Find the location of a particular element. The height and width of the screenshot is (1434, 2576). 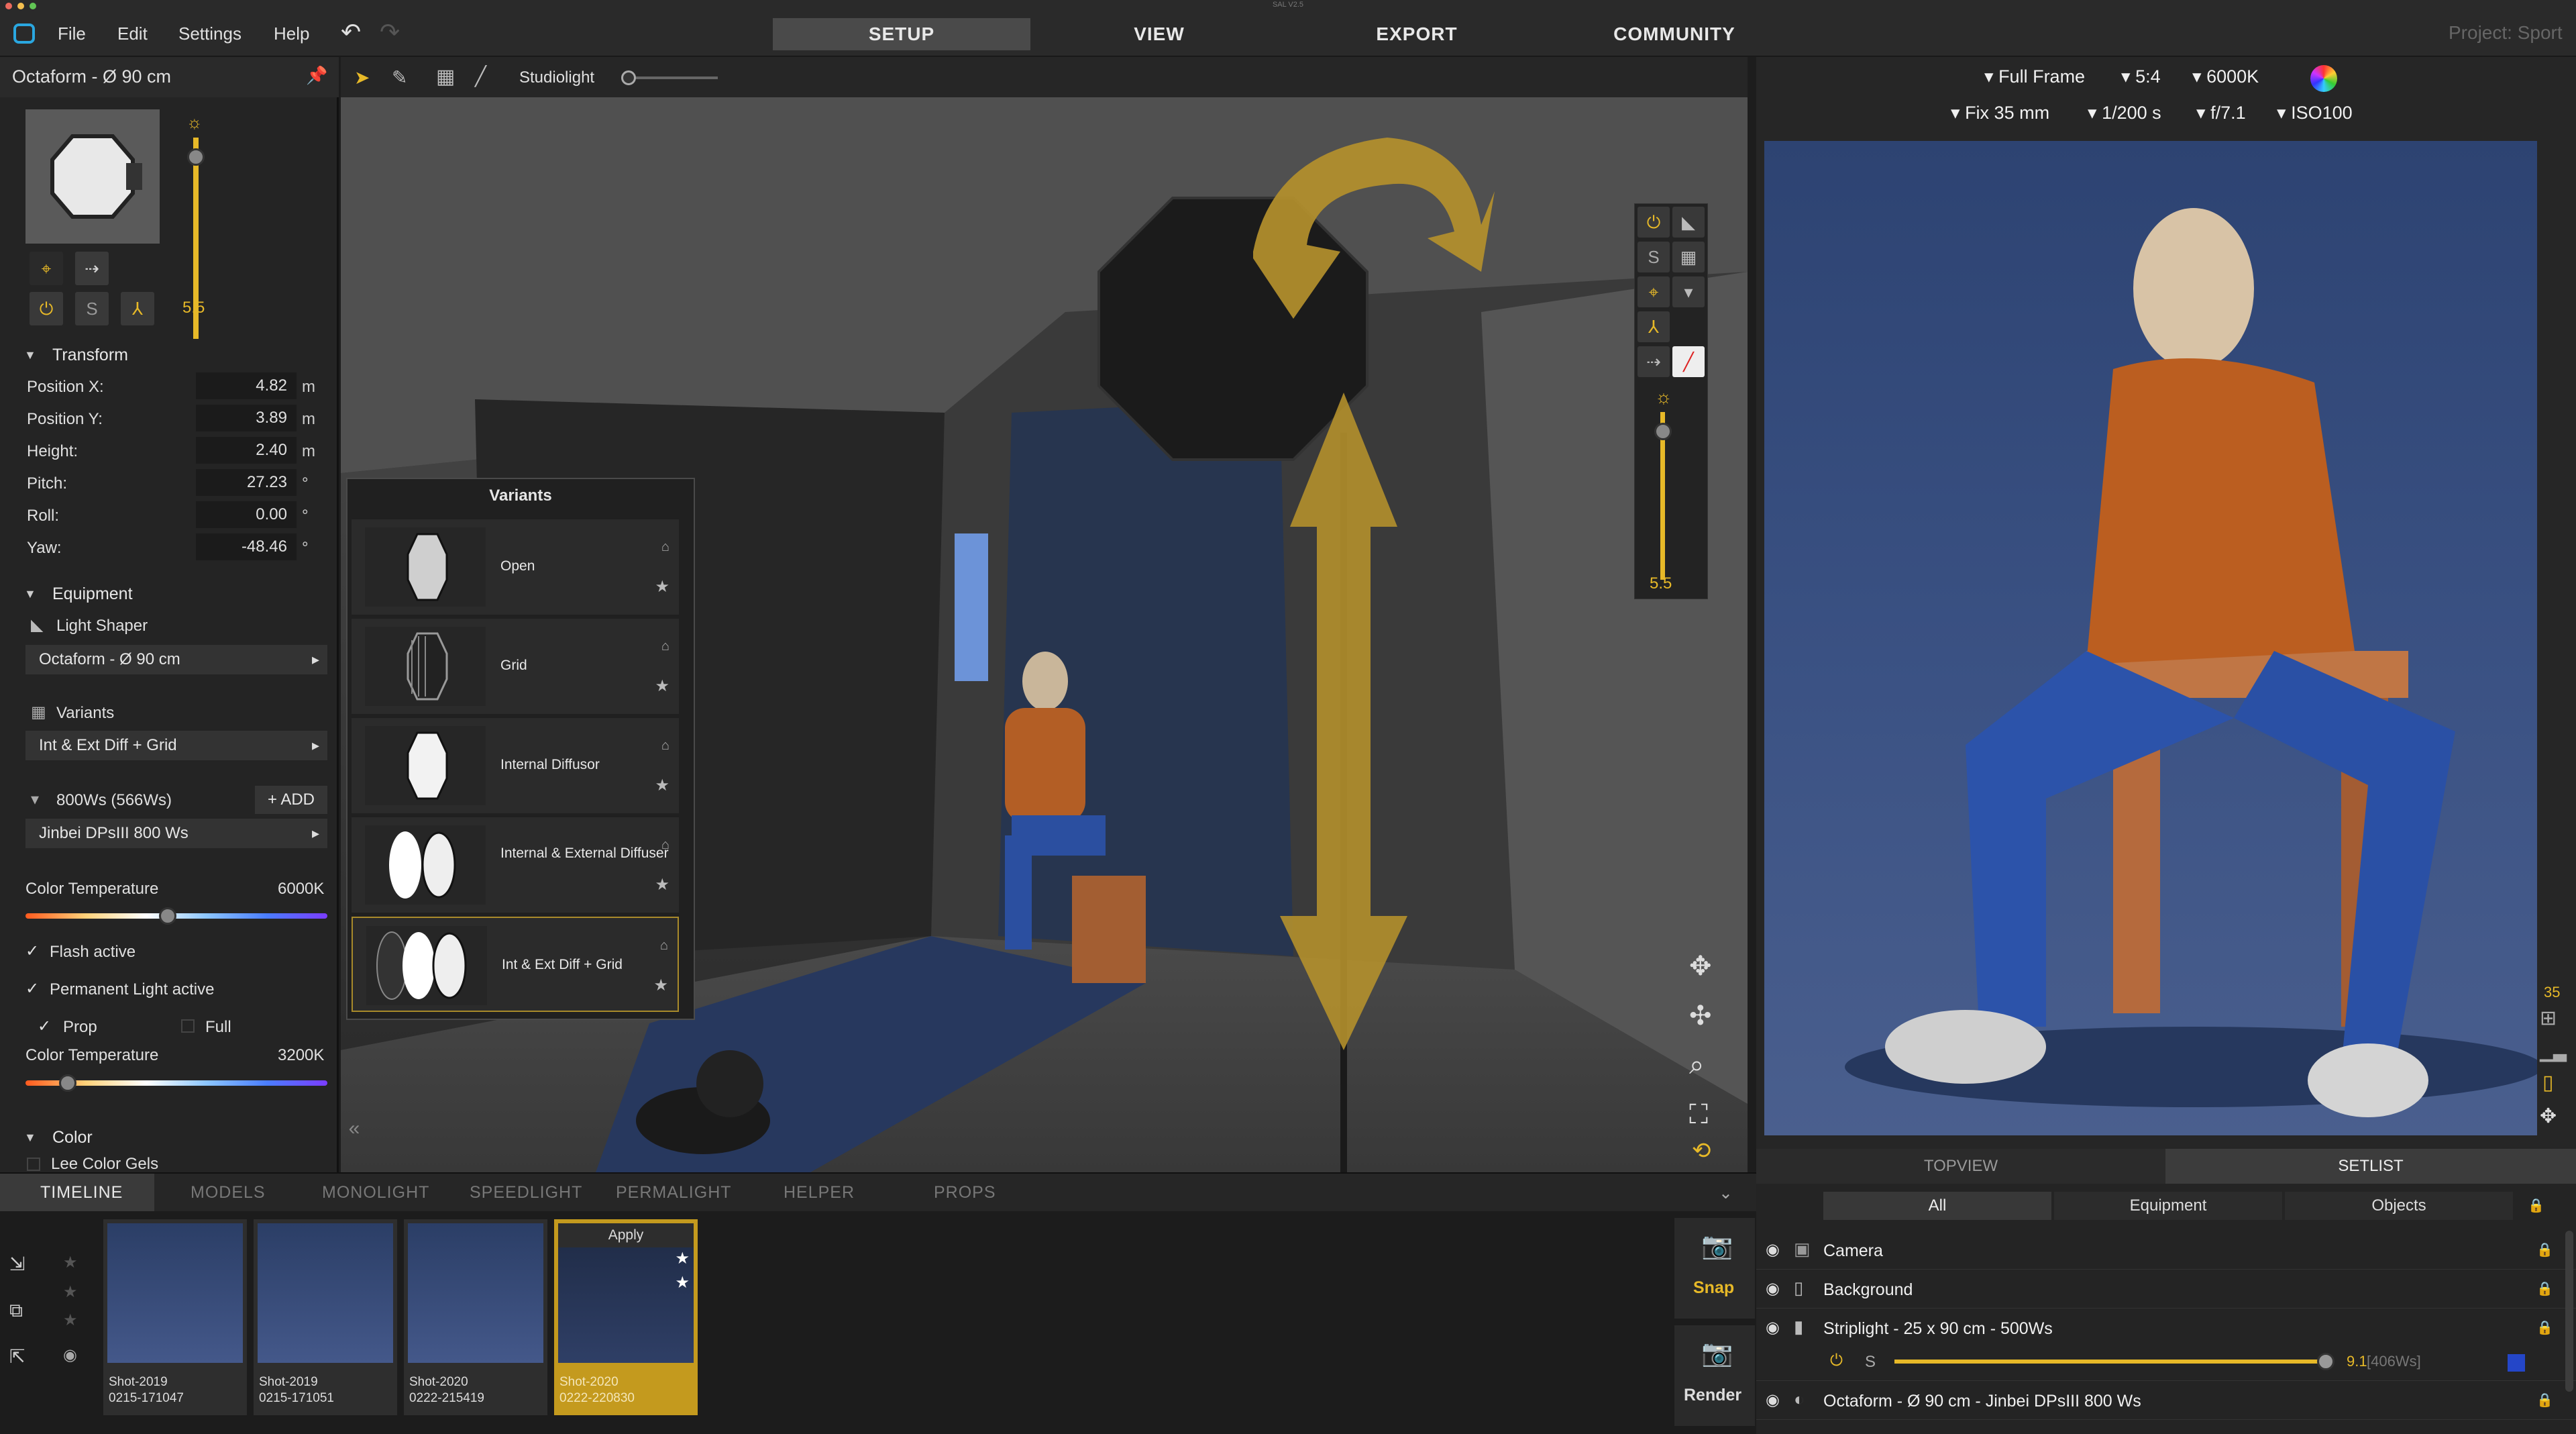

variant-internal-external-diffuser: Internal & External Diffuser ⌂ ★ is located at coordinates (515, 865).